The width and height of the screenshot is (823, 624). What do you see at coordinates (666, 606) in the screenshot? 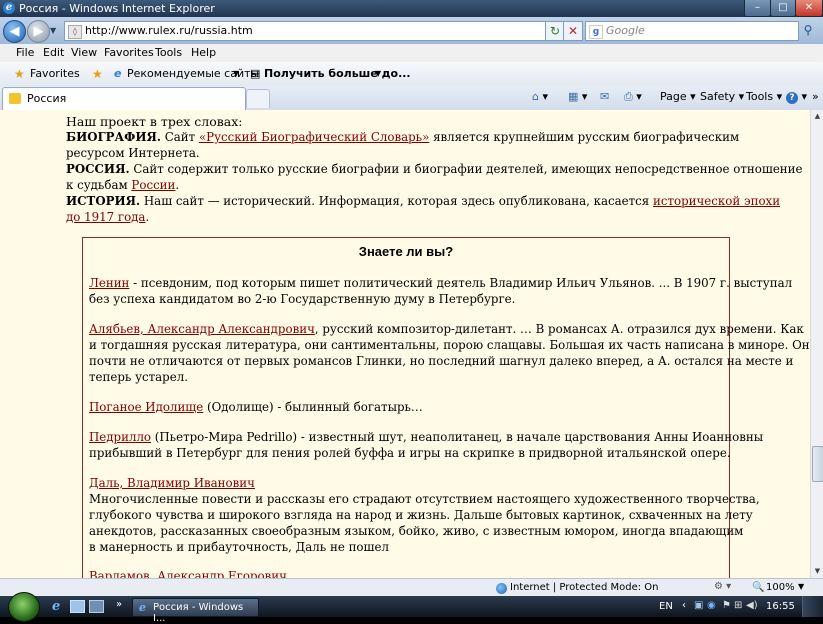
I see `language-indicator: EN` at bounding box center [666, 606].